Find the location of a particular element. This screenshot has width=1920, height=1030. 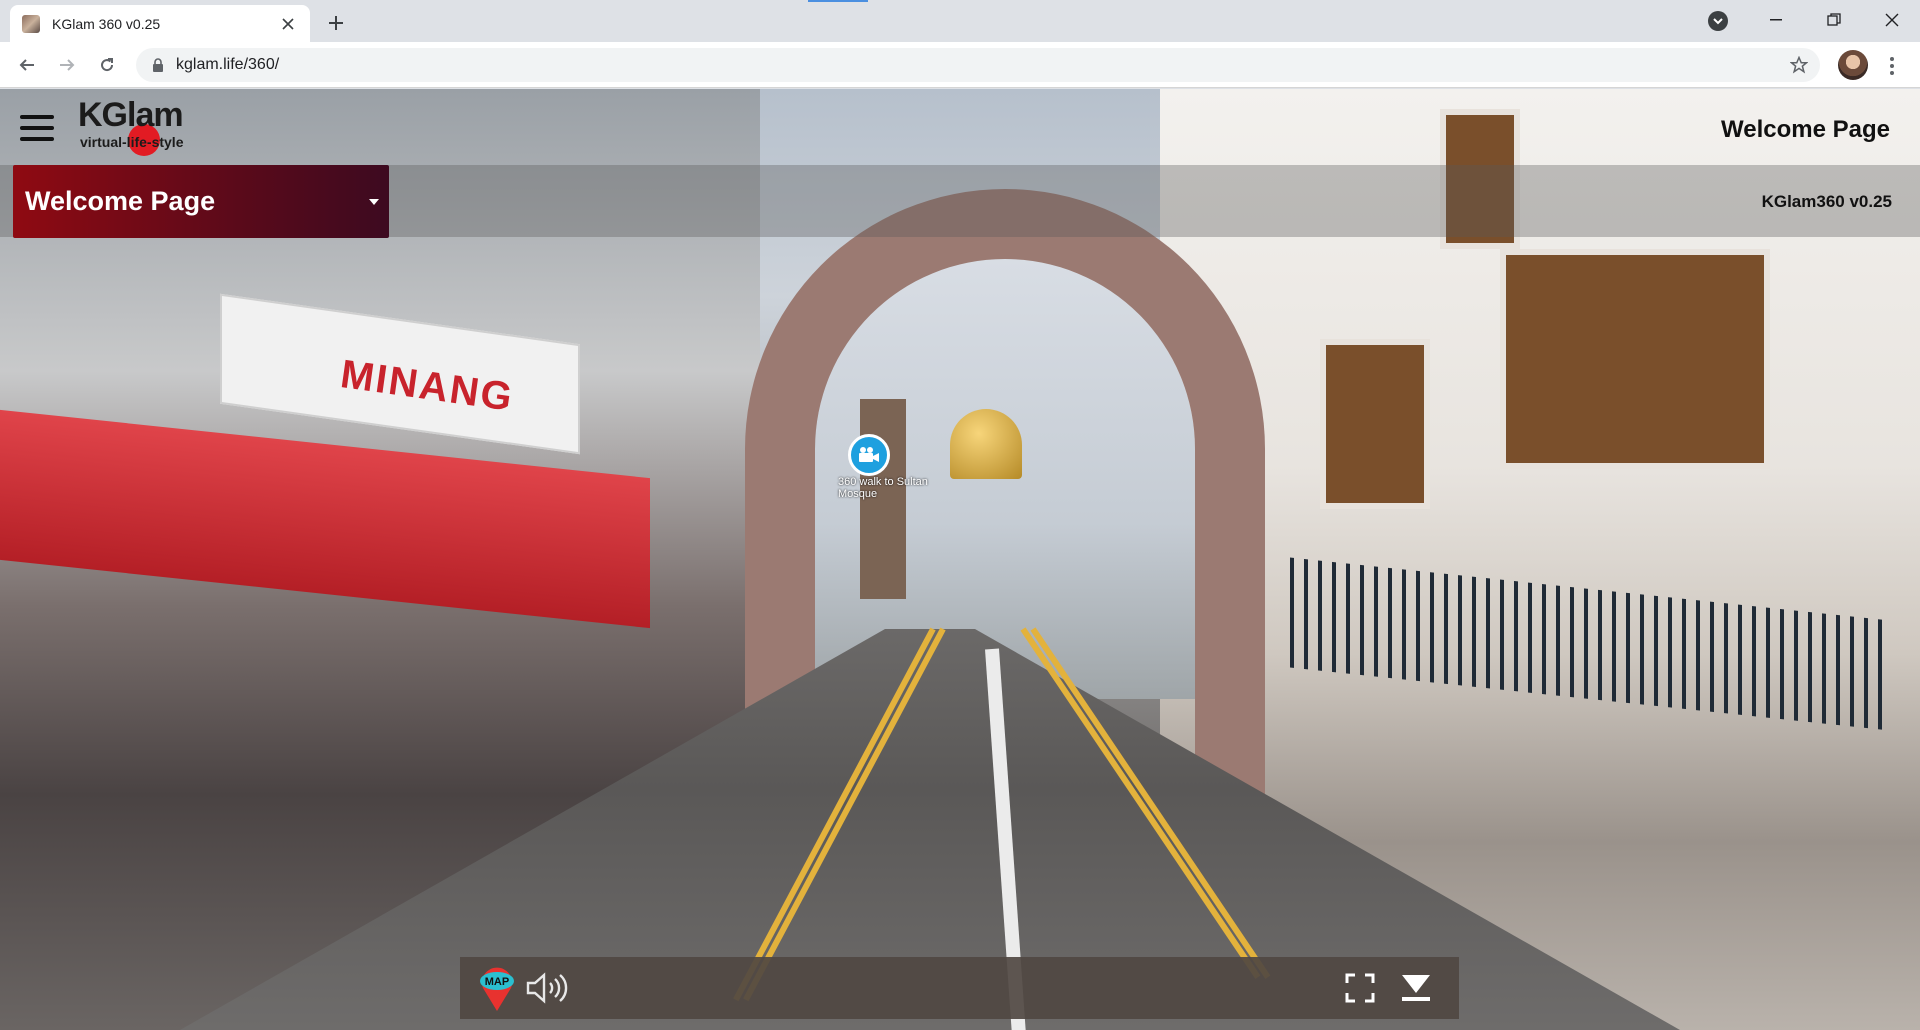

scene-select-label: Welcome Page is located at coordinates (120, 201).